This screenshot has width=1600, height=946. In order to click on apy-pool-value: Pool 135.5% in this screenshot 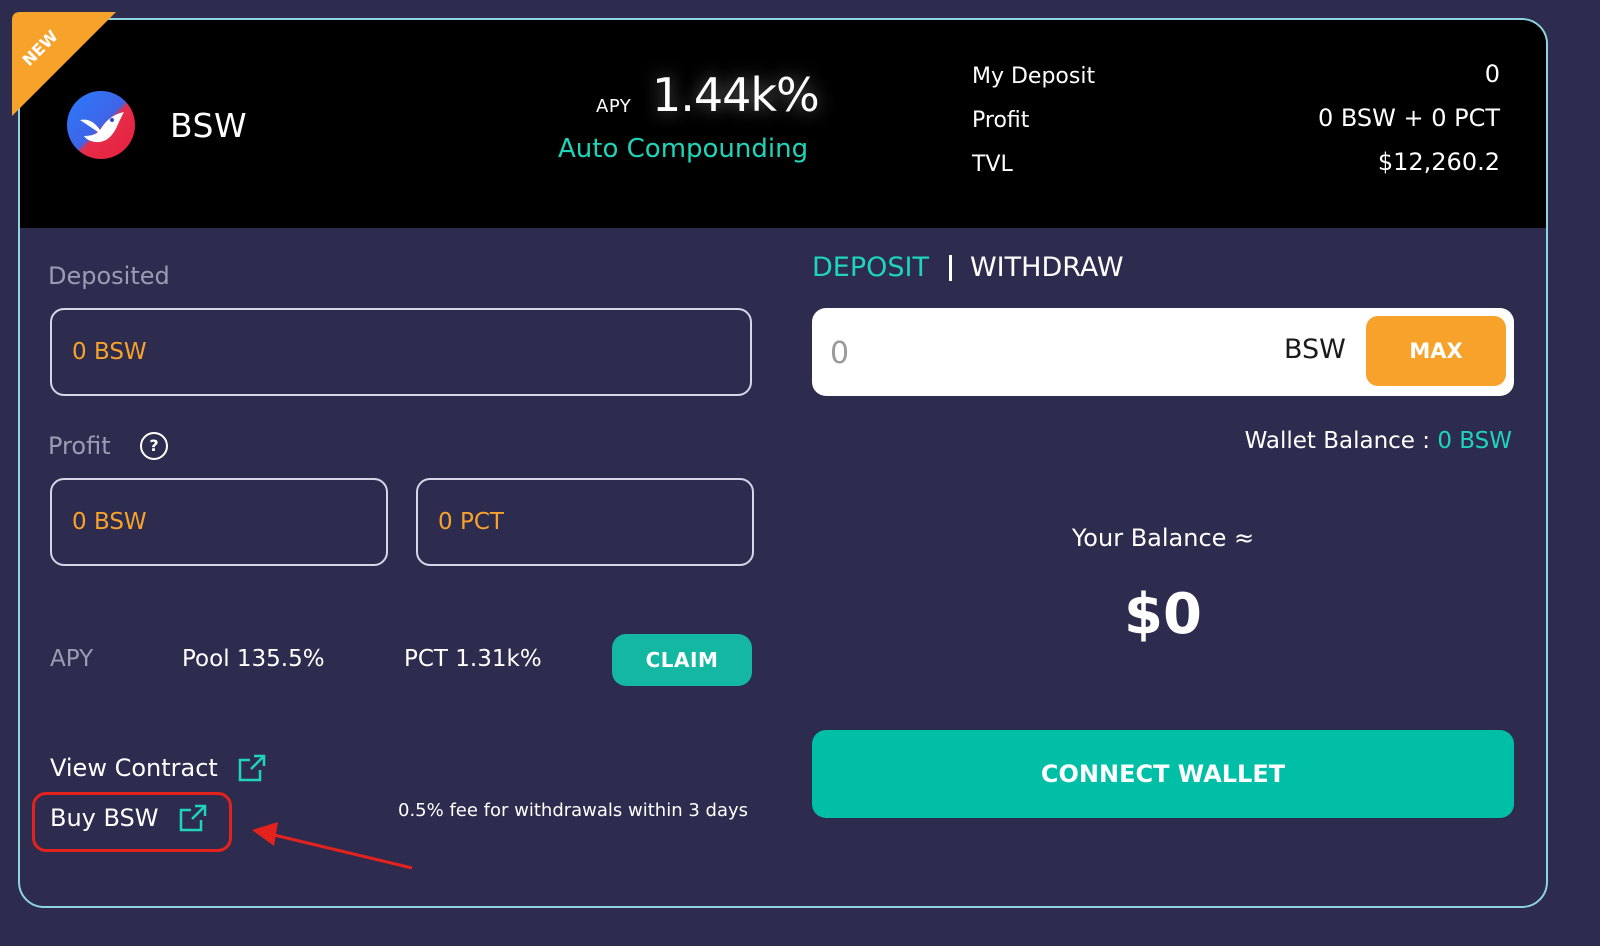, I will do `click(253, 659)`.